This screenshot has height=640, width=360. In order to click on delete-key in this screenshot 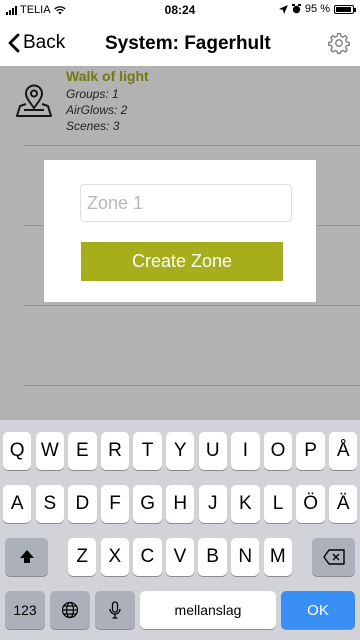, I will do `click(333, 557)`.